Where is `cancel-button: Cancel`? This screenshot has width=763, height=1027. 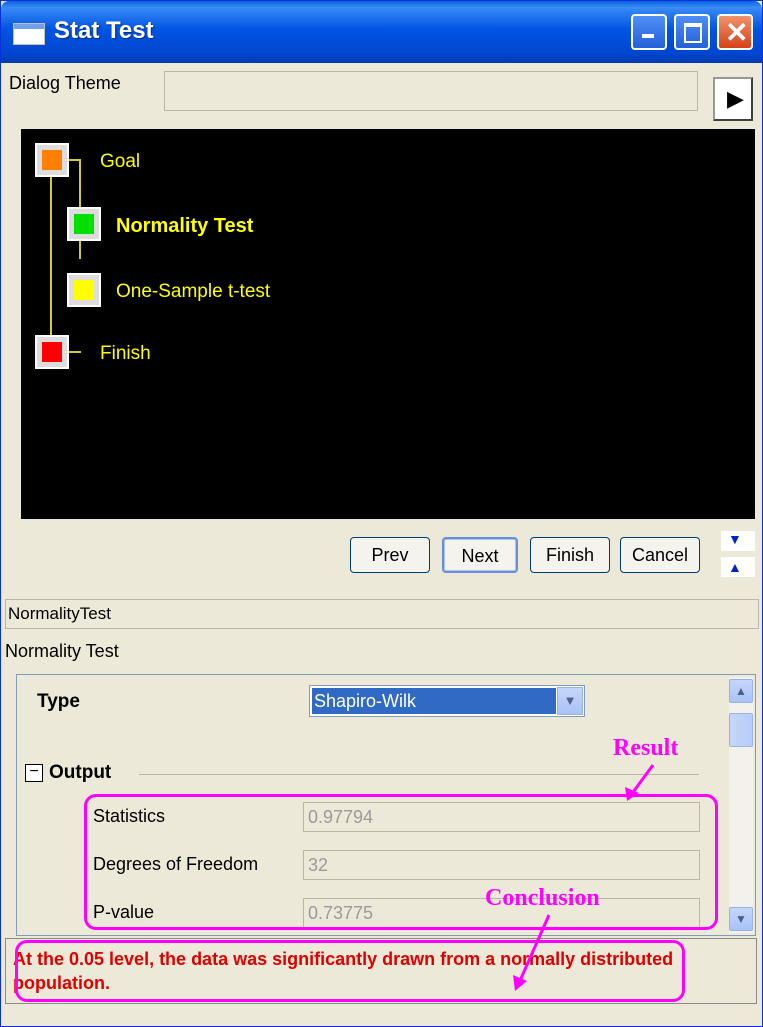 cancel-button: Cancel is located at coordinates (660, 555).